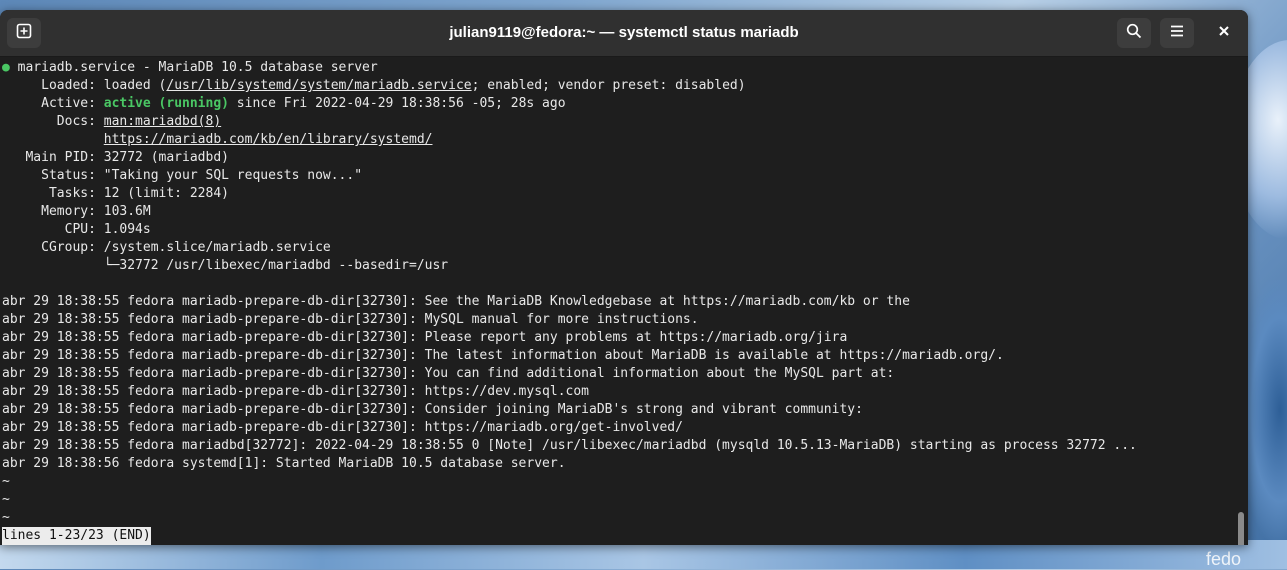  I want to click on memory-line: Memory: 103.6M, so click(76, 211).